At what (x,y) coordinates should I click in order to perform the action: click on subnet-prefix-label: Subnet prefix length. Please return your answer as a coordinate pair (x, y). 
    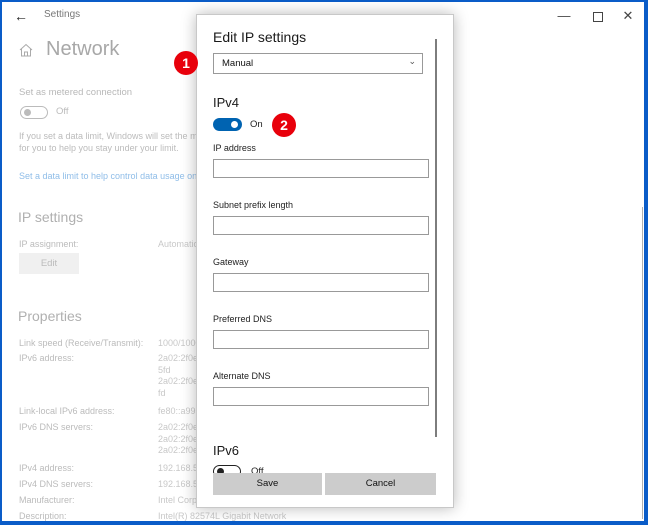
    Looking at the image, I should click on (253, 205).